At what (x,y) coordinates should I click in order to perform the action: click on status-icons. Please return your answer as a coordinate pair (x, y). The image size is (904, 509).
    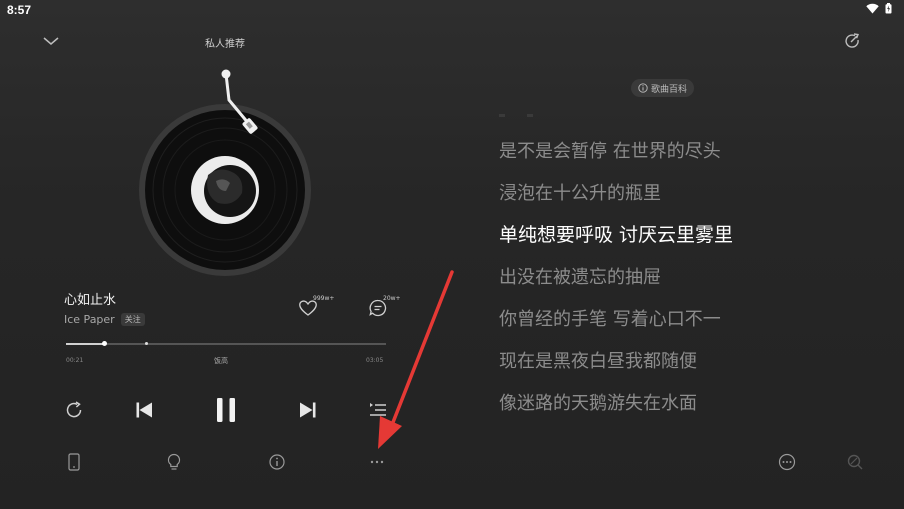
    Looking at the image, I should click on (879, 8).